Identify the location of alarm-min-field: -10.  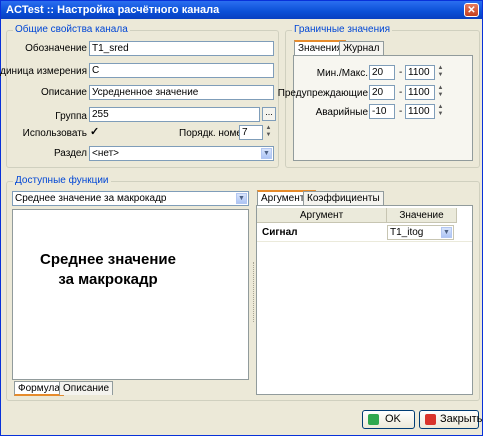
(382, 111).